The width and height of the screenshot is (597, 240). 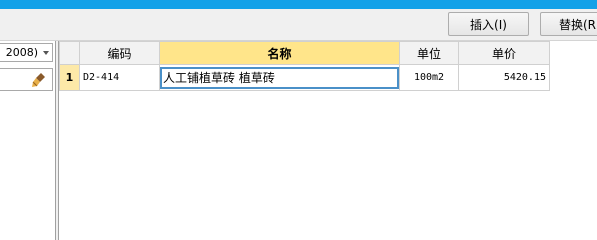 What do you see at coordinates (119, 77) in the screenshot?
I see `cell-code: D2-414` at bounding box center [119, 77].